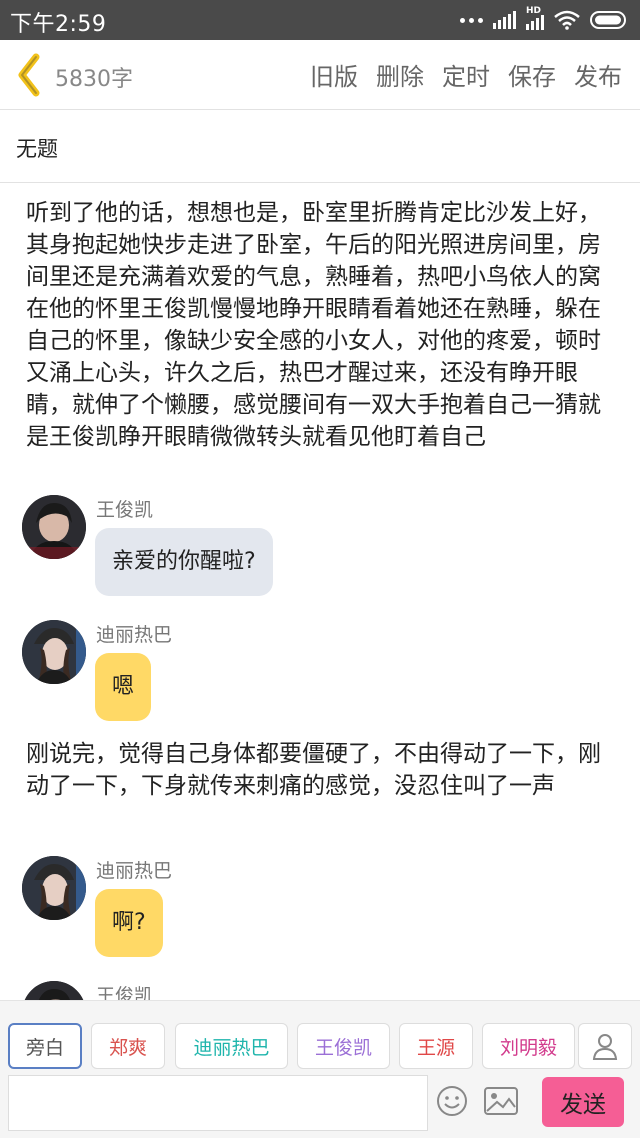  I want to click on toolbar-actions: 旧版 删除 定时 保存 发布, so click(466, 74).